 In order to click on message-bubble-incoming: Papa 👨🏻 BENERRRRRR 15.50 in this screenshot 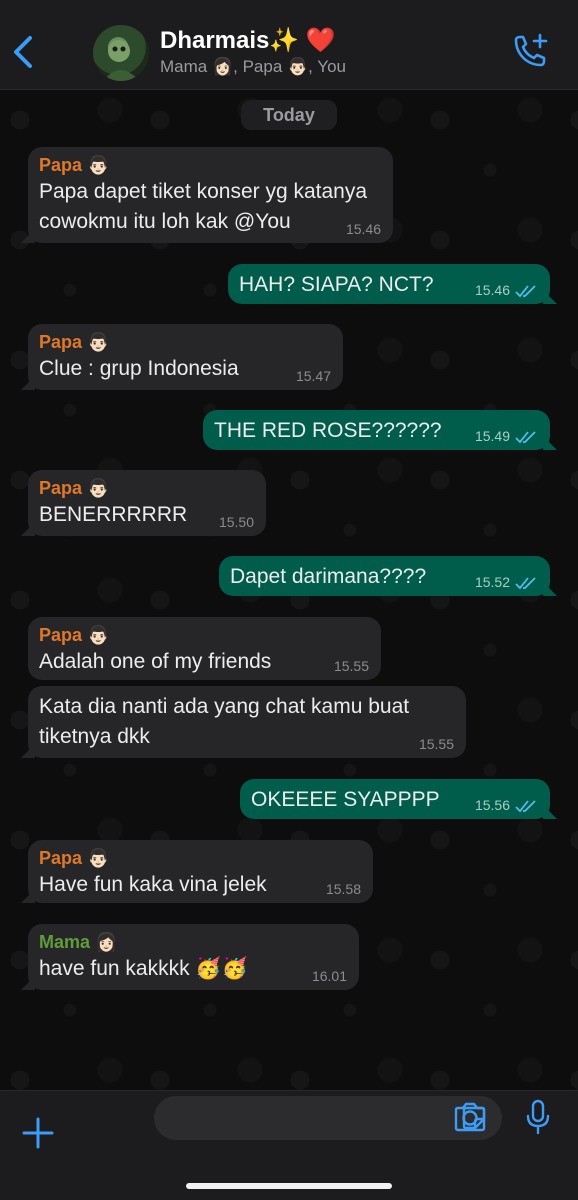, I will do `click(147, 503)`.